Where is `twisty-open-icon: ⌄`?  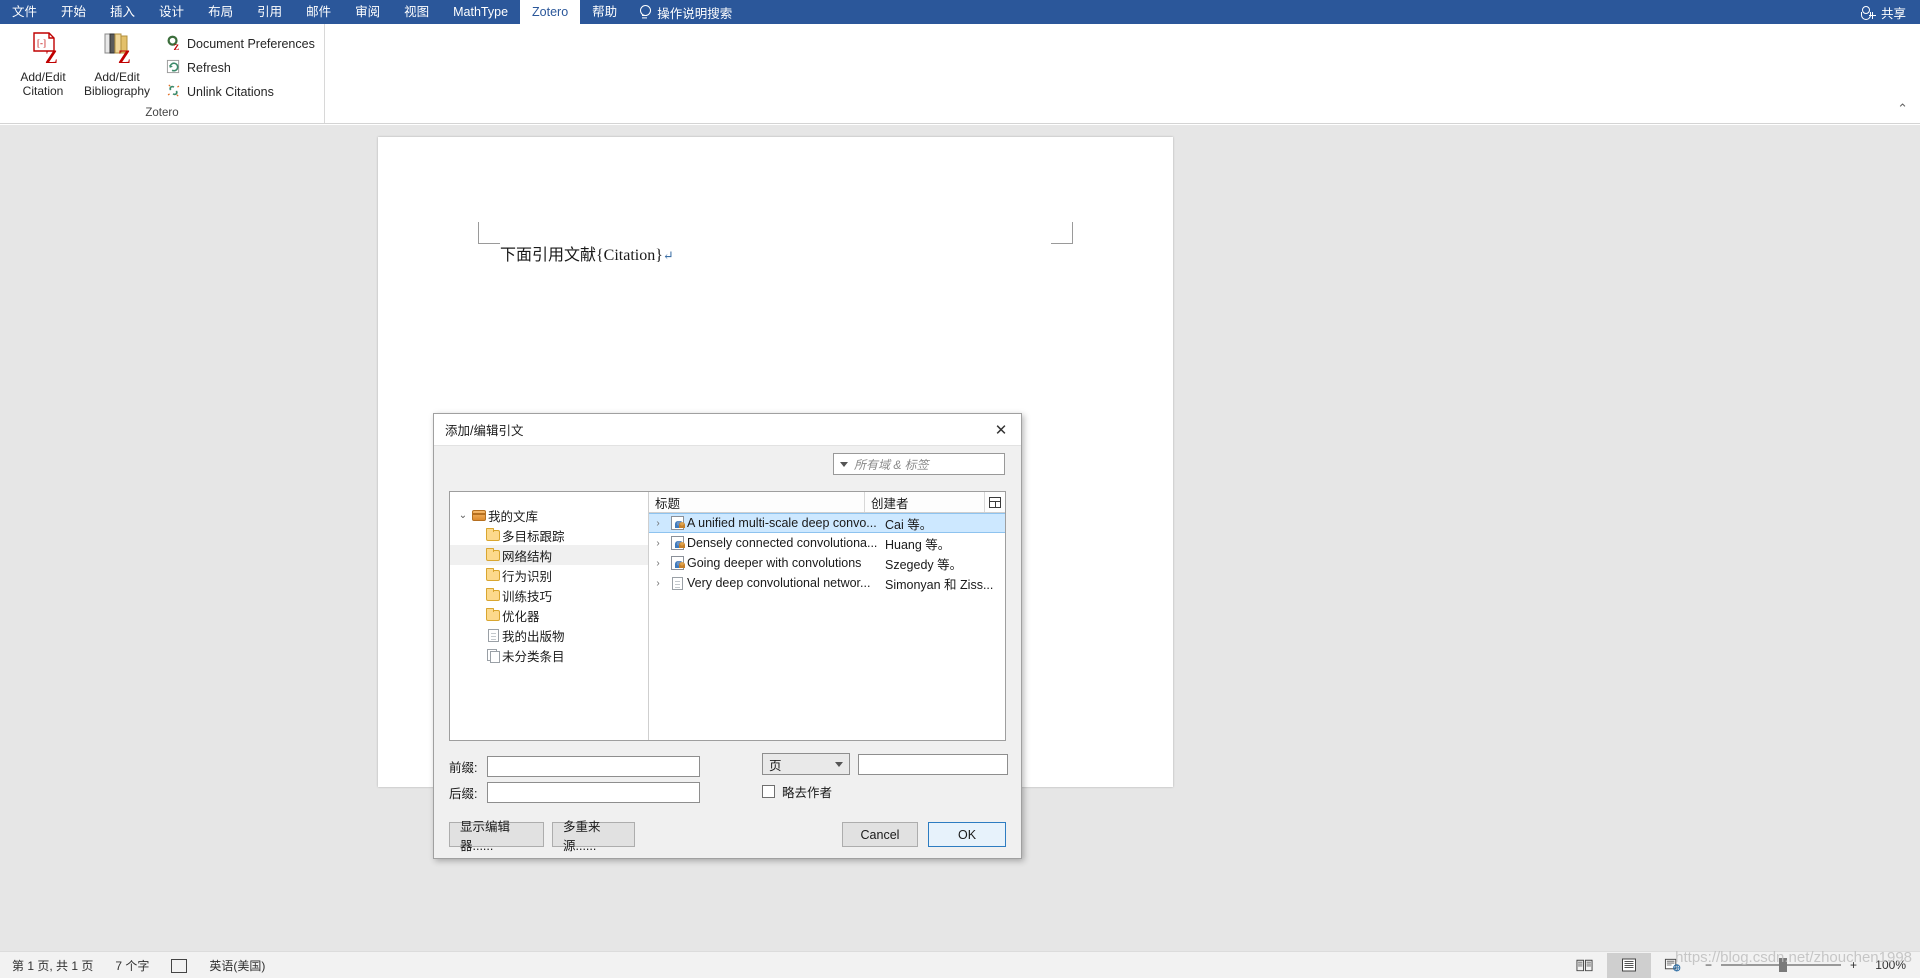 twisty-open-icon: ⌄ is located at coordinates (463, 515).